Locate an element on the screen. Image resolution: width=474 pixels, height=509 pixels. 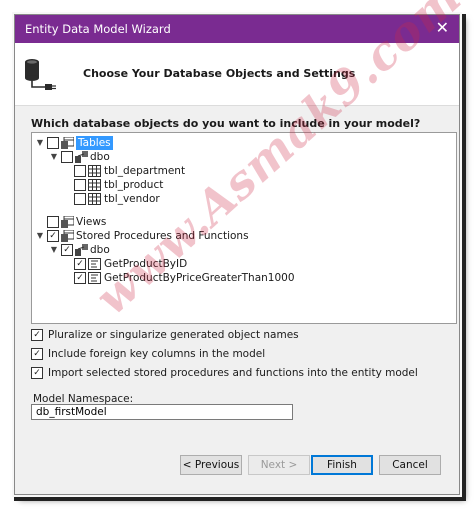
title-bar: Entity Data Model Wizard ✕ is located at coordinates (237, 29).